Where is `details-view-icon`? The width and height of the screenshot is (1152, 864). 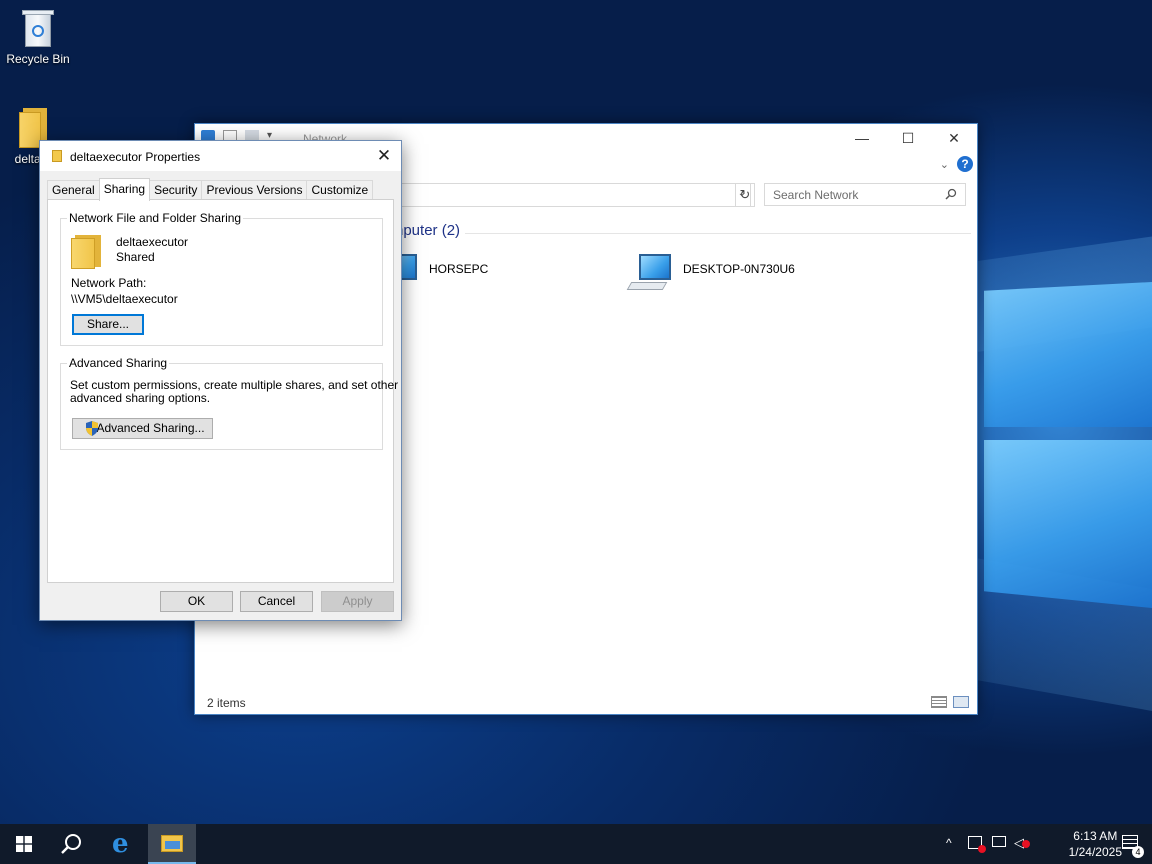 details-view-icon is located at coordinates (939, 702).